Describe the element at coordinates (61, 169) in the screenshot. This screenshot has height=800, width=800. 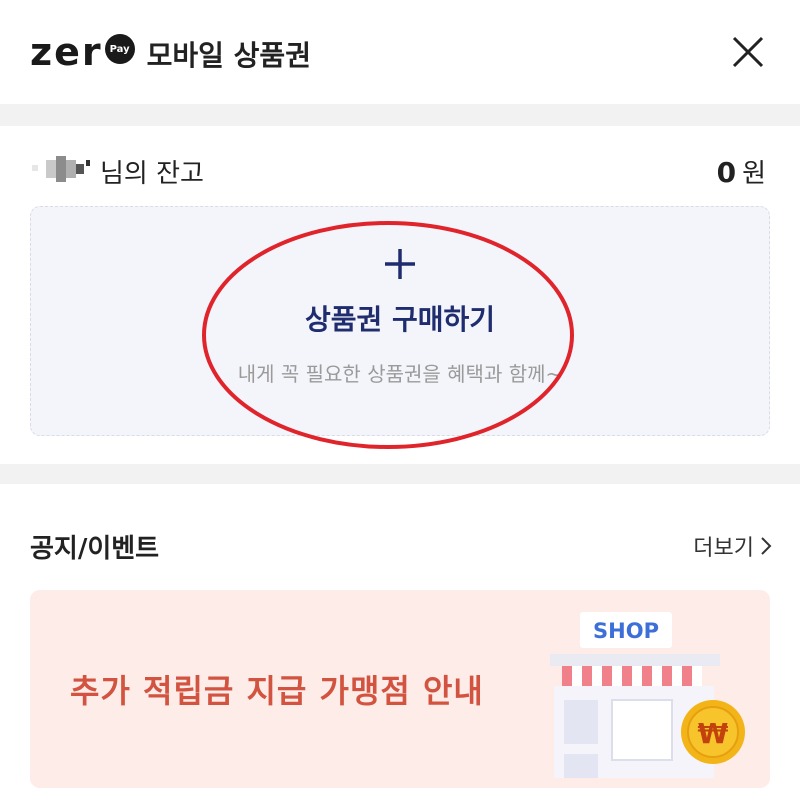
I see `masked-username` at that location.